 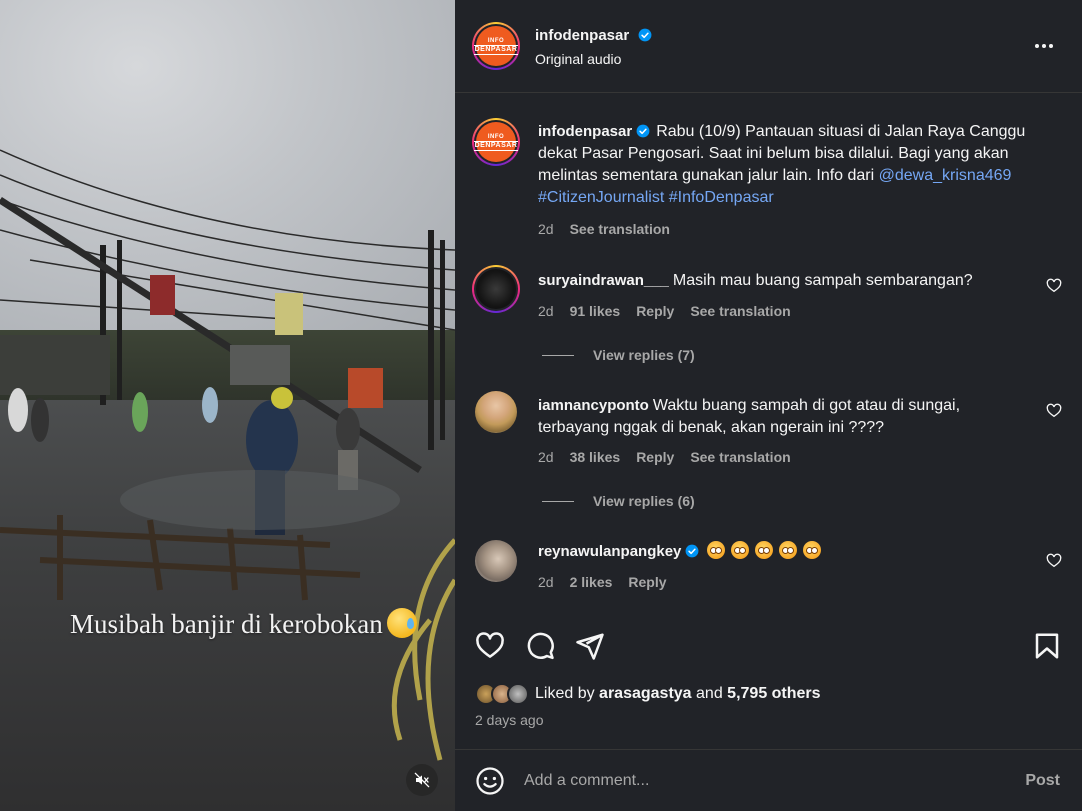 I want to click on post-actions, so click(x=768, y=647).